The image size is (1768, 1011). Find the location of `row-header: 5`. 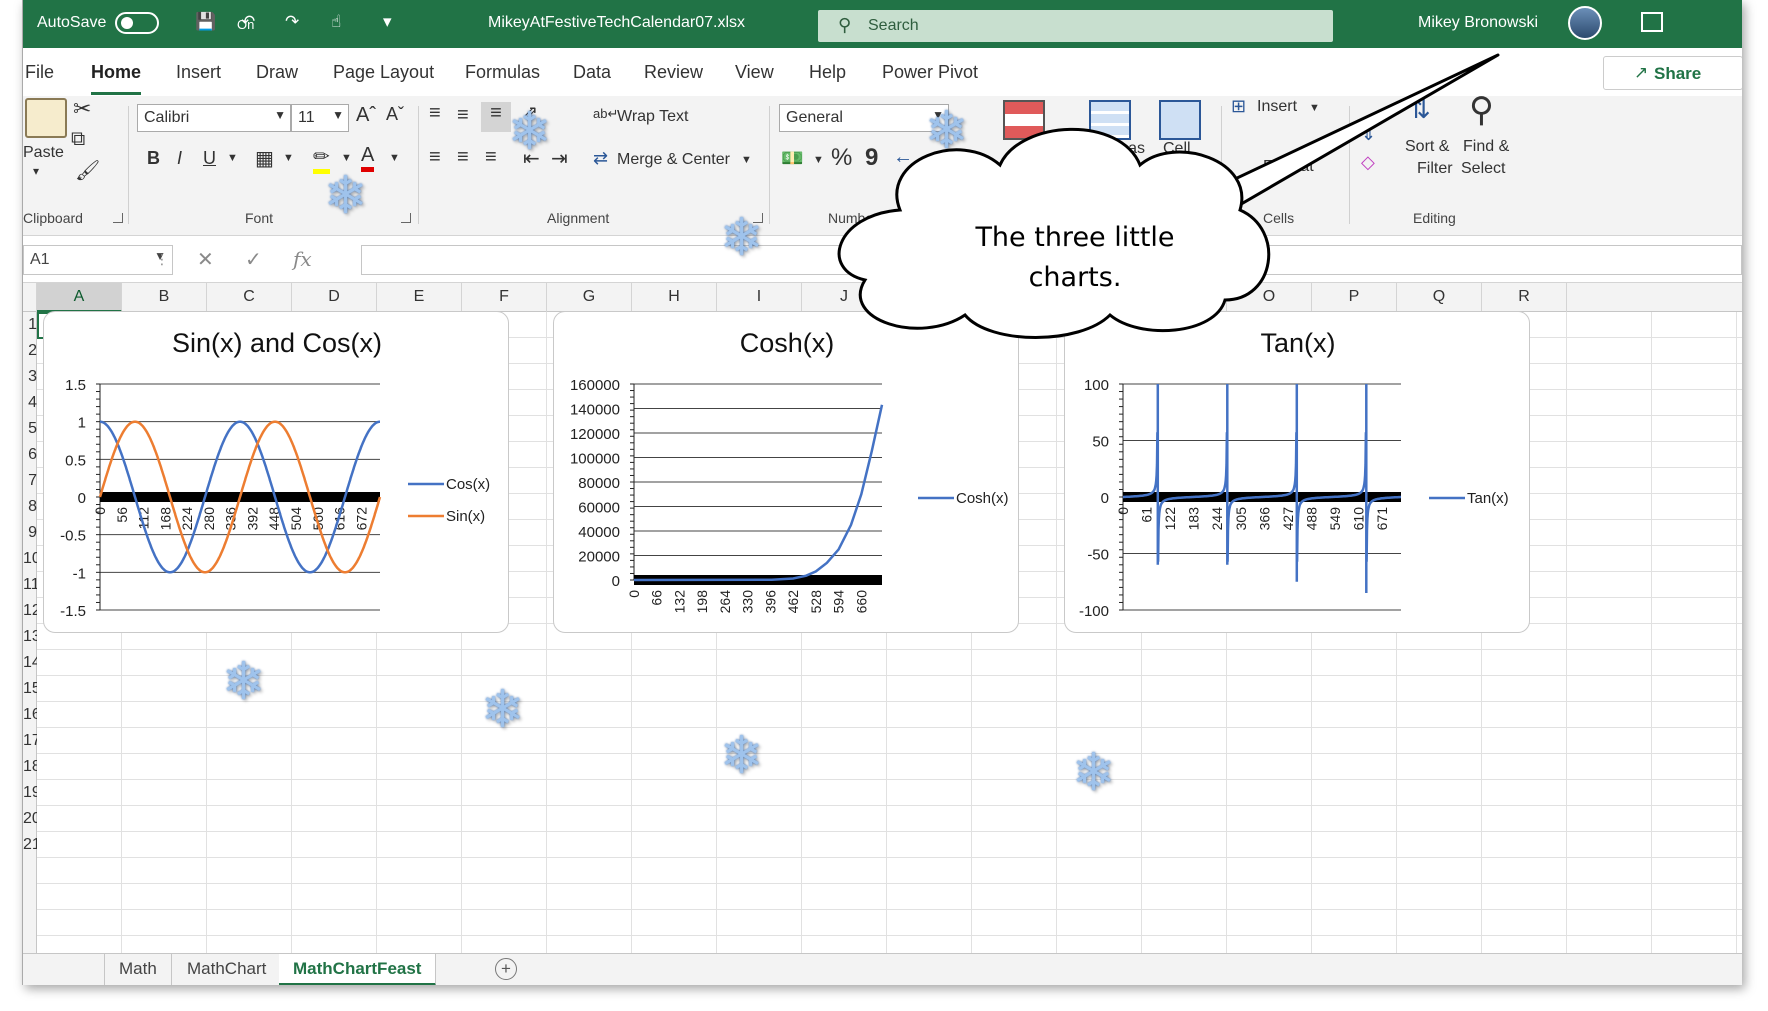

row-header: 5 is located at coordinates (30, 429).